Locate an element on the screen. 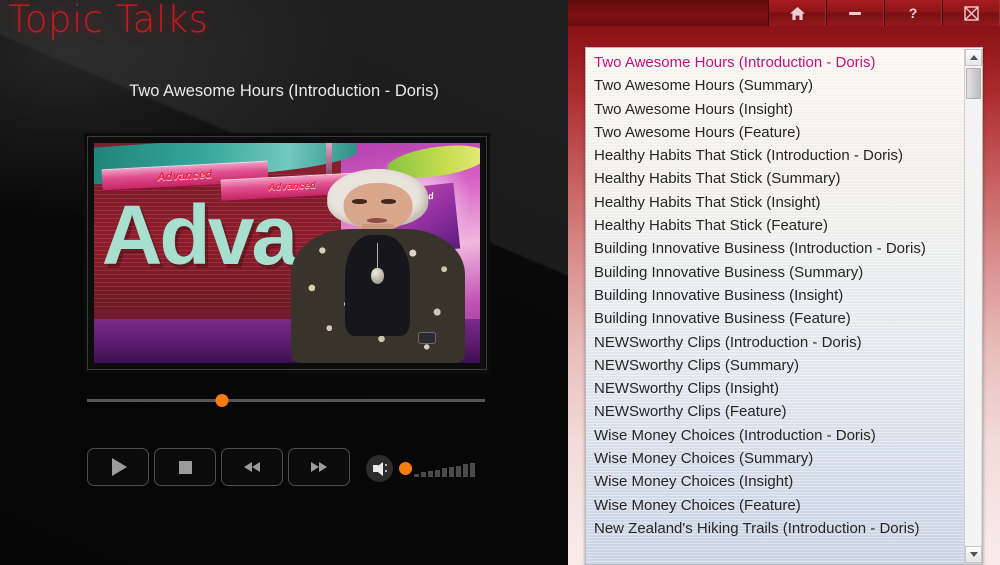 The image size is (1000, 565). playlist-scrollbar is located at coordinates (973, 306).